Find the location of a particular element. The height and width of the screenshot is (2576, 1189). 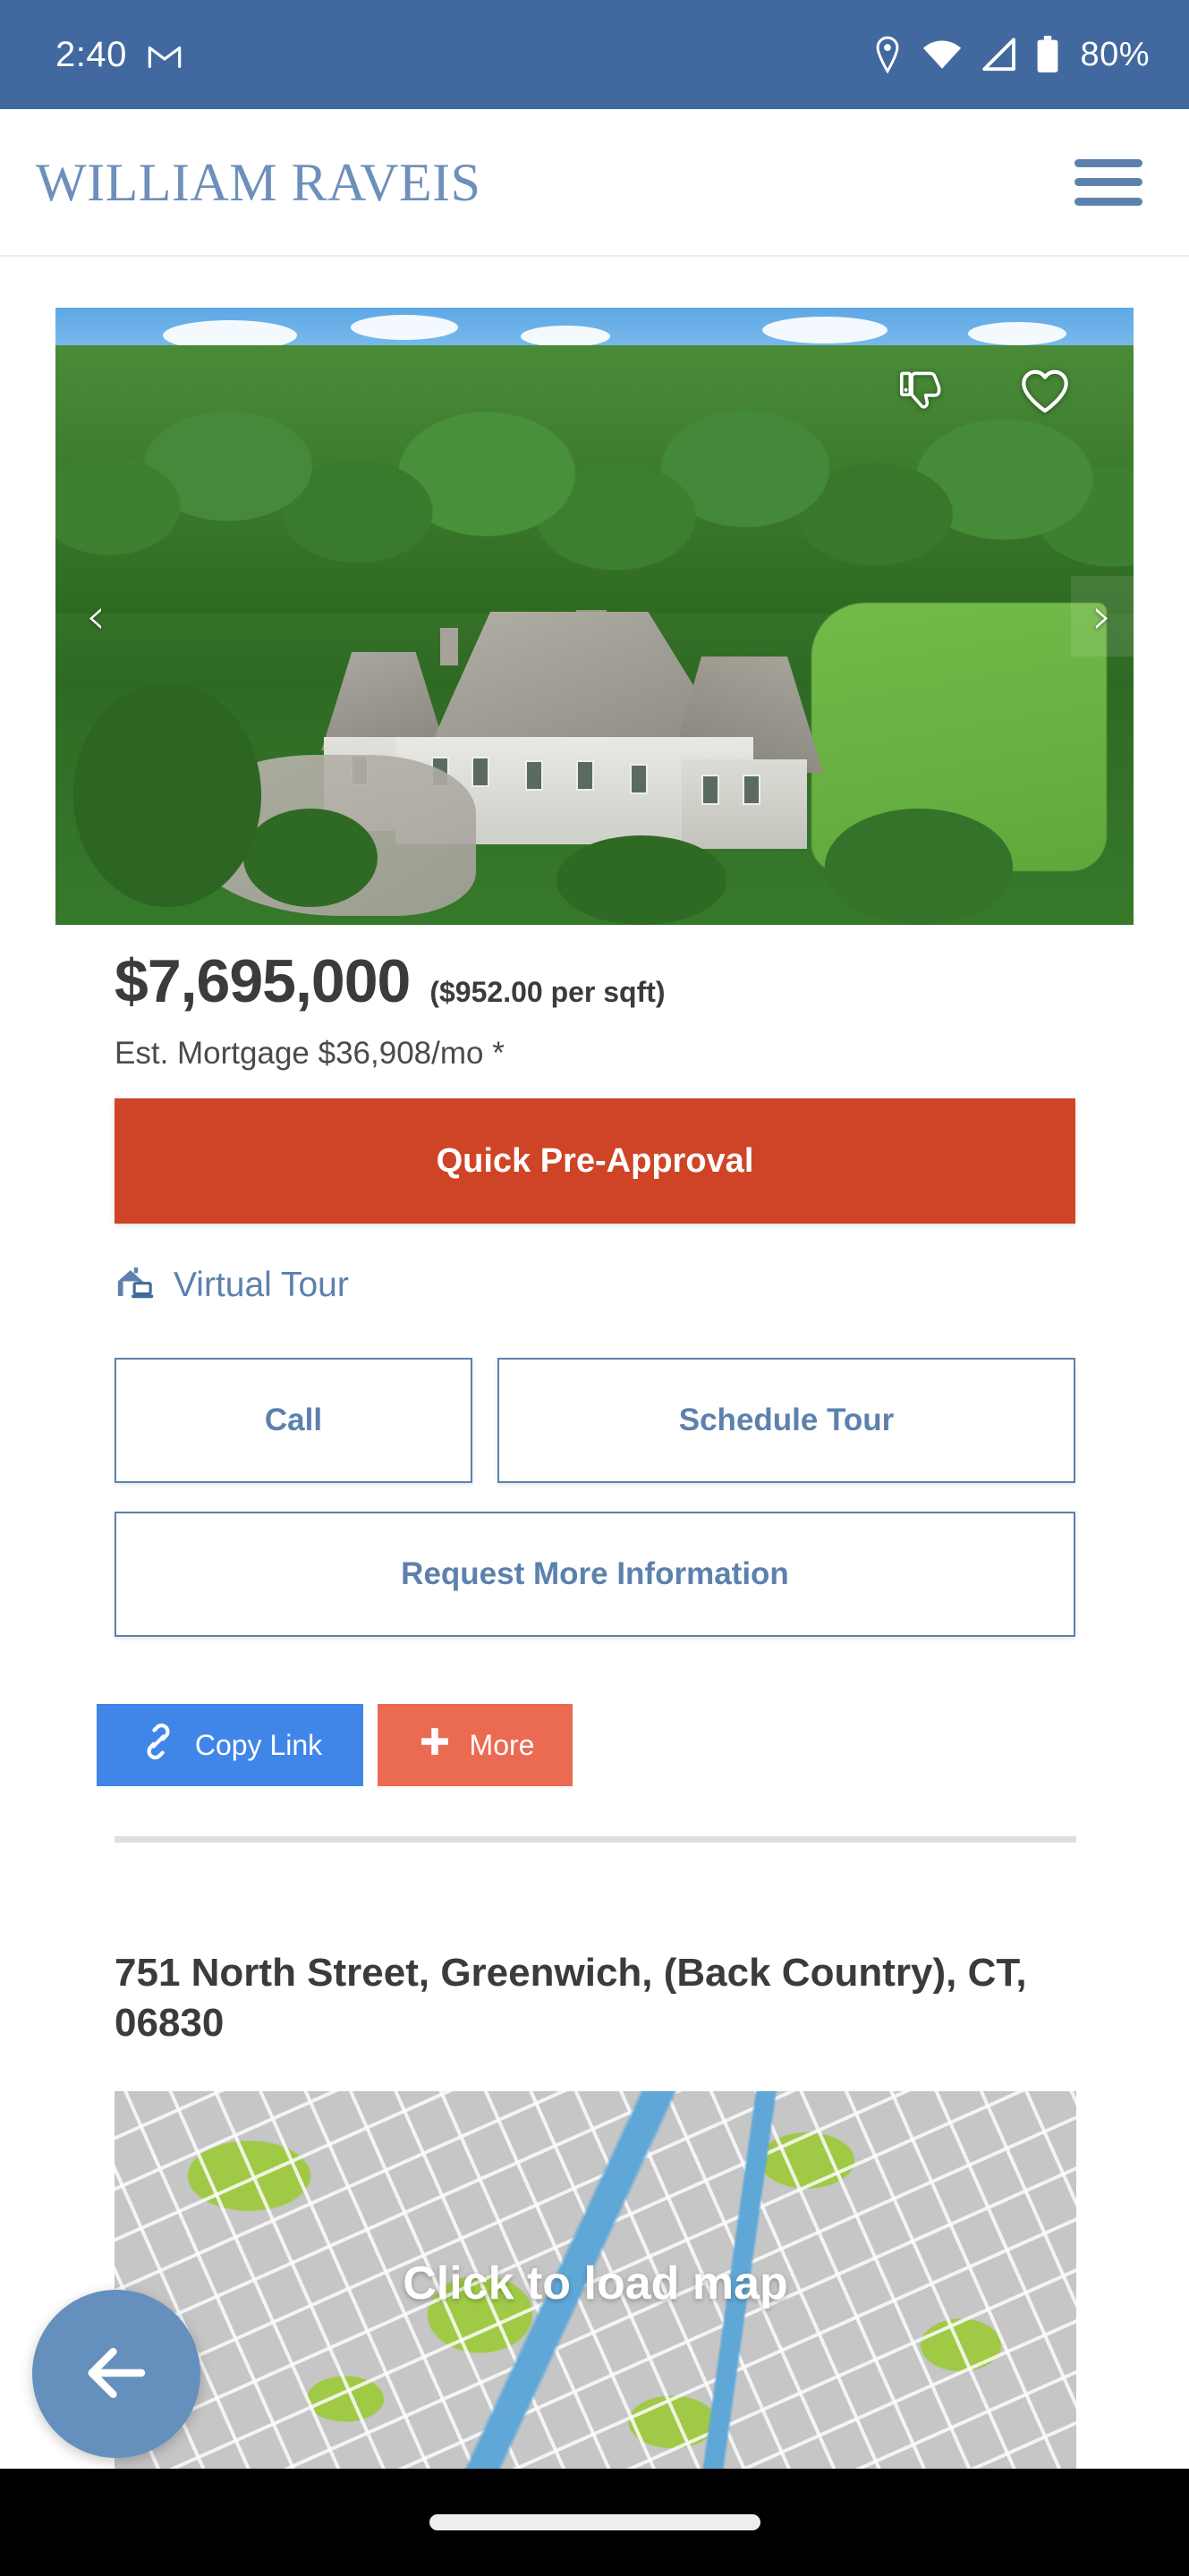

plus-icon is located at coordinates (435, 1745).